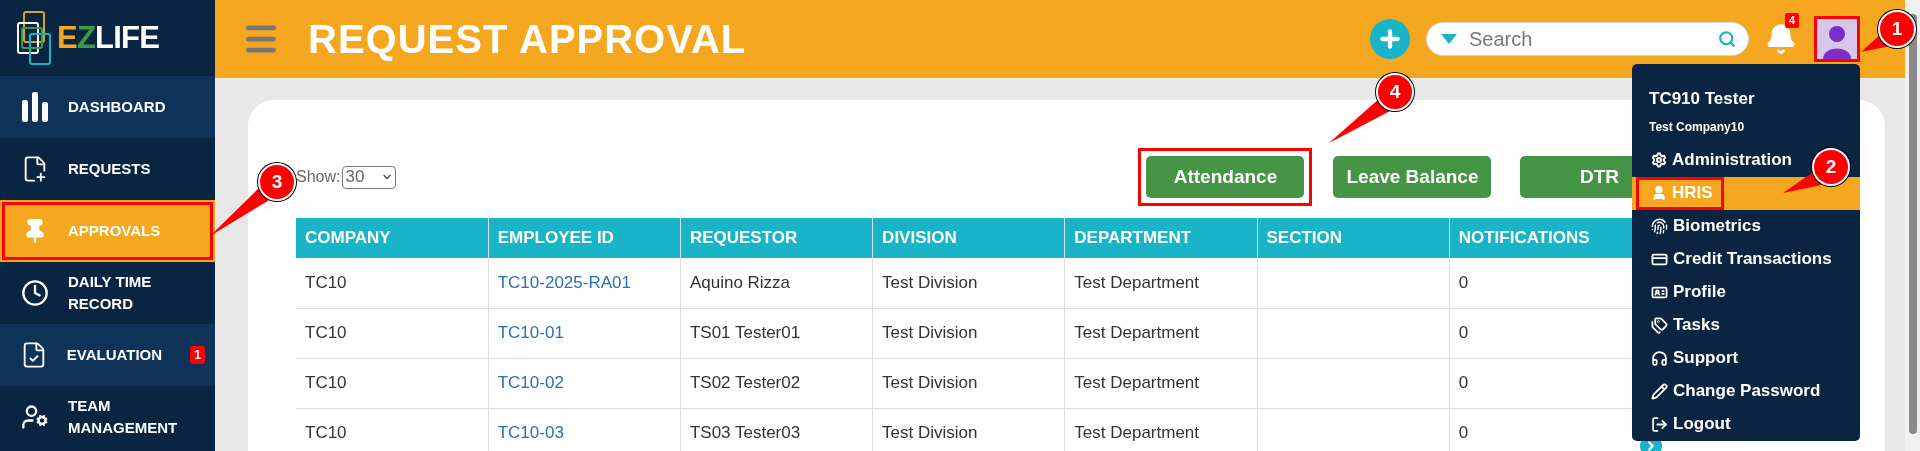 The height and width of the screenshot is (451, 1920). I want to click on menu-item: Support, so click(1693, 358).